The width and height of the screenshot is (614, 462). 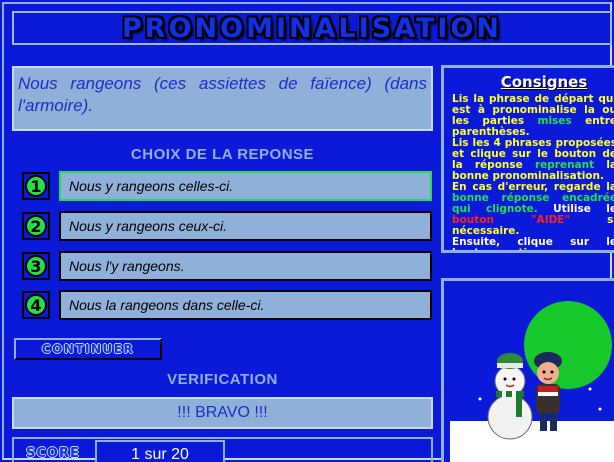 I want to click on score-label: SCORE, so click(x=53, y=453).